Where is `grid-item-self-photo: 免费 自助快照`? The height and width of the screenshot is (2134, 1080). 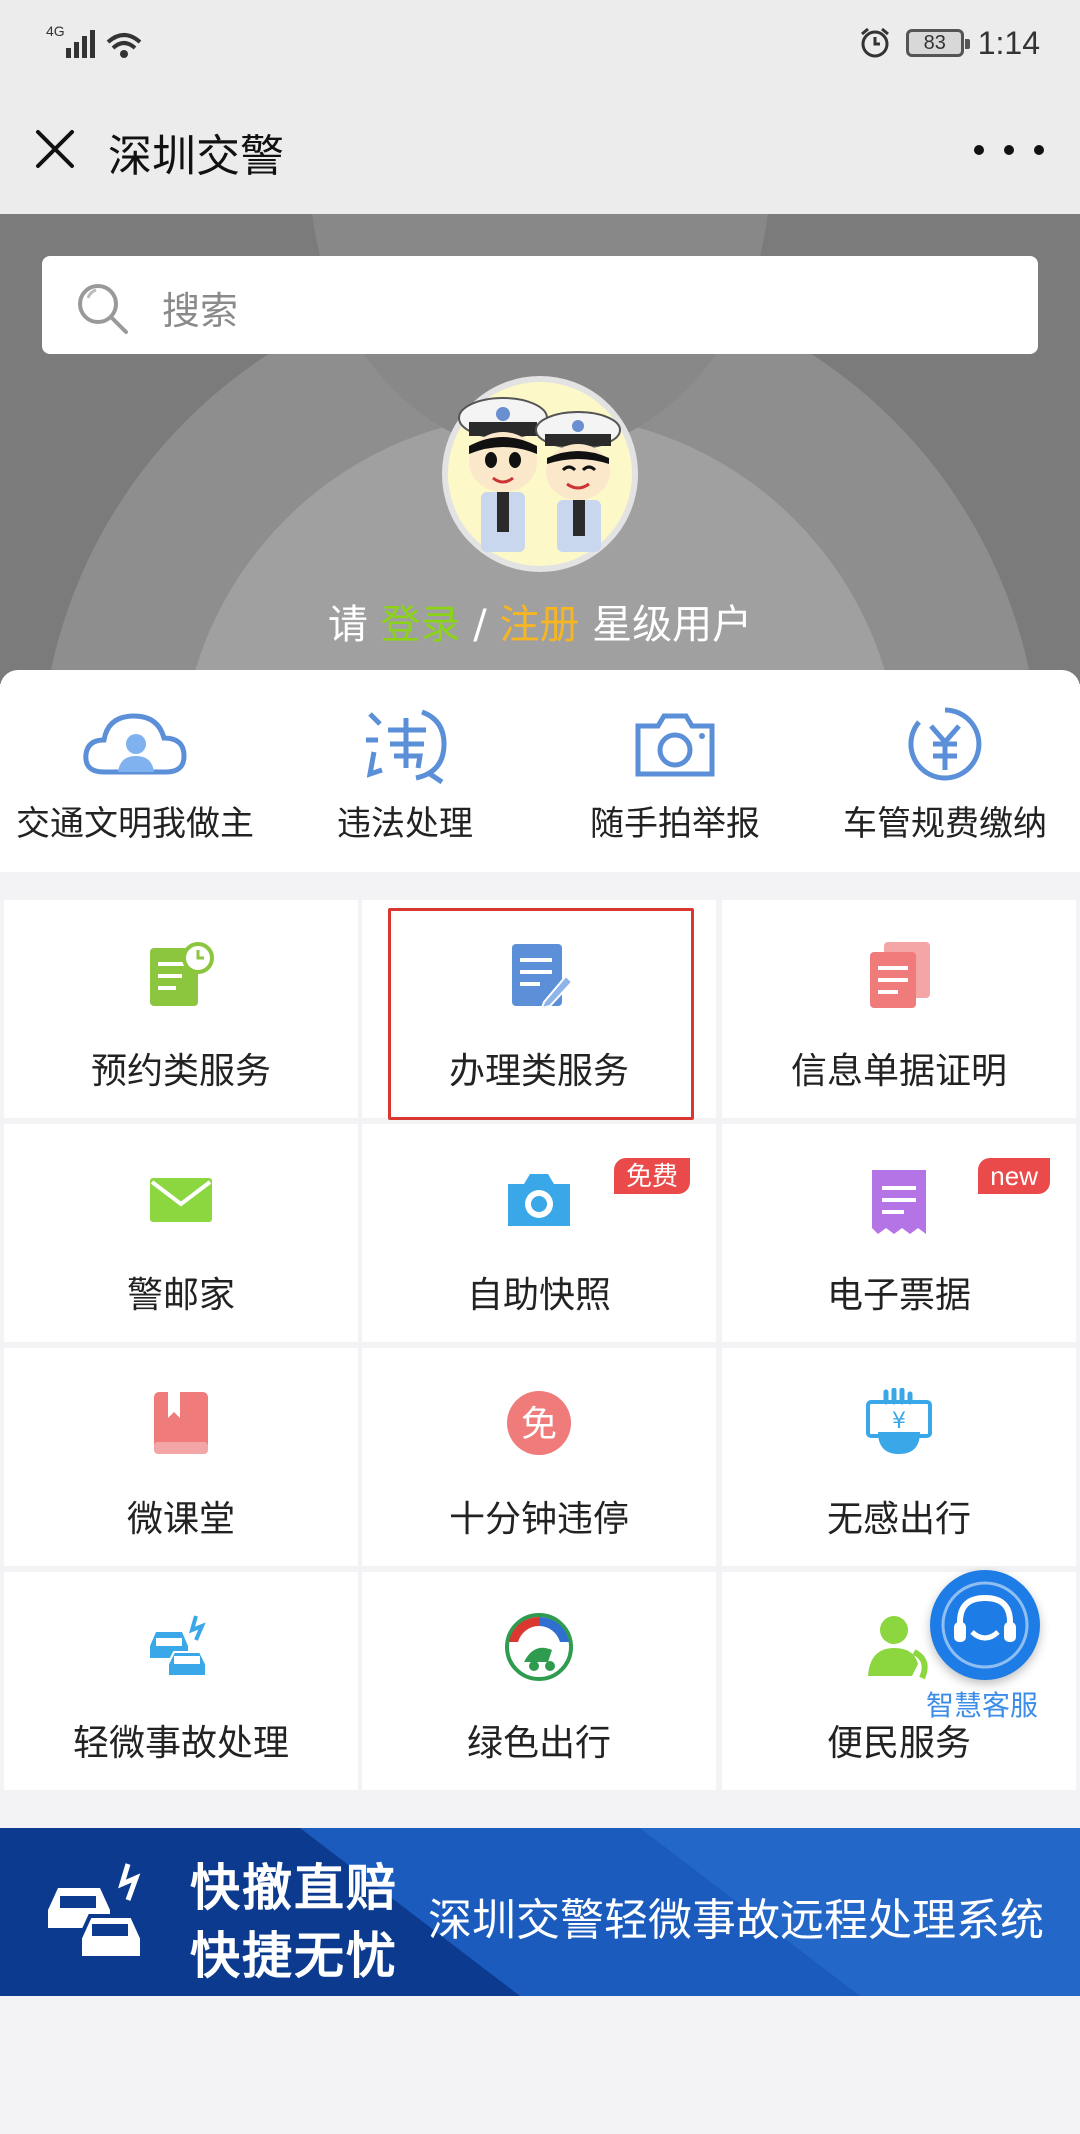 grid-item-self-photo: 免费 自助快照 is located at coordinates (539, 1233).